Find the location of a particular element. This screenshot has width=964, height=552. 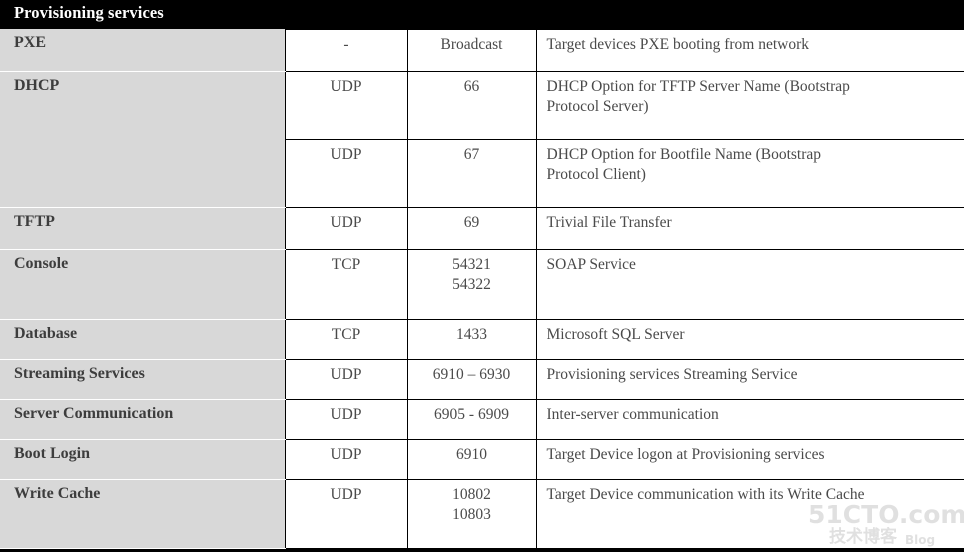

service-name-cell: Streaming Services is located at coordinates (142, 379).